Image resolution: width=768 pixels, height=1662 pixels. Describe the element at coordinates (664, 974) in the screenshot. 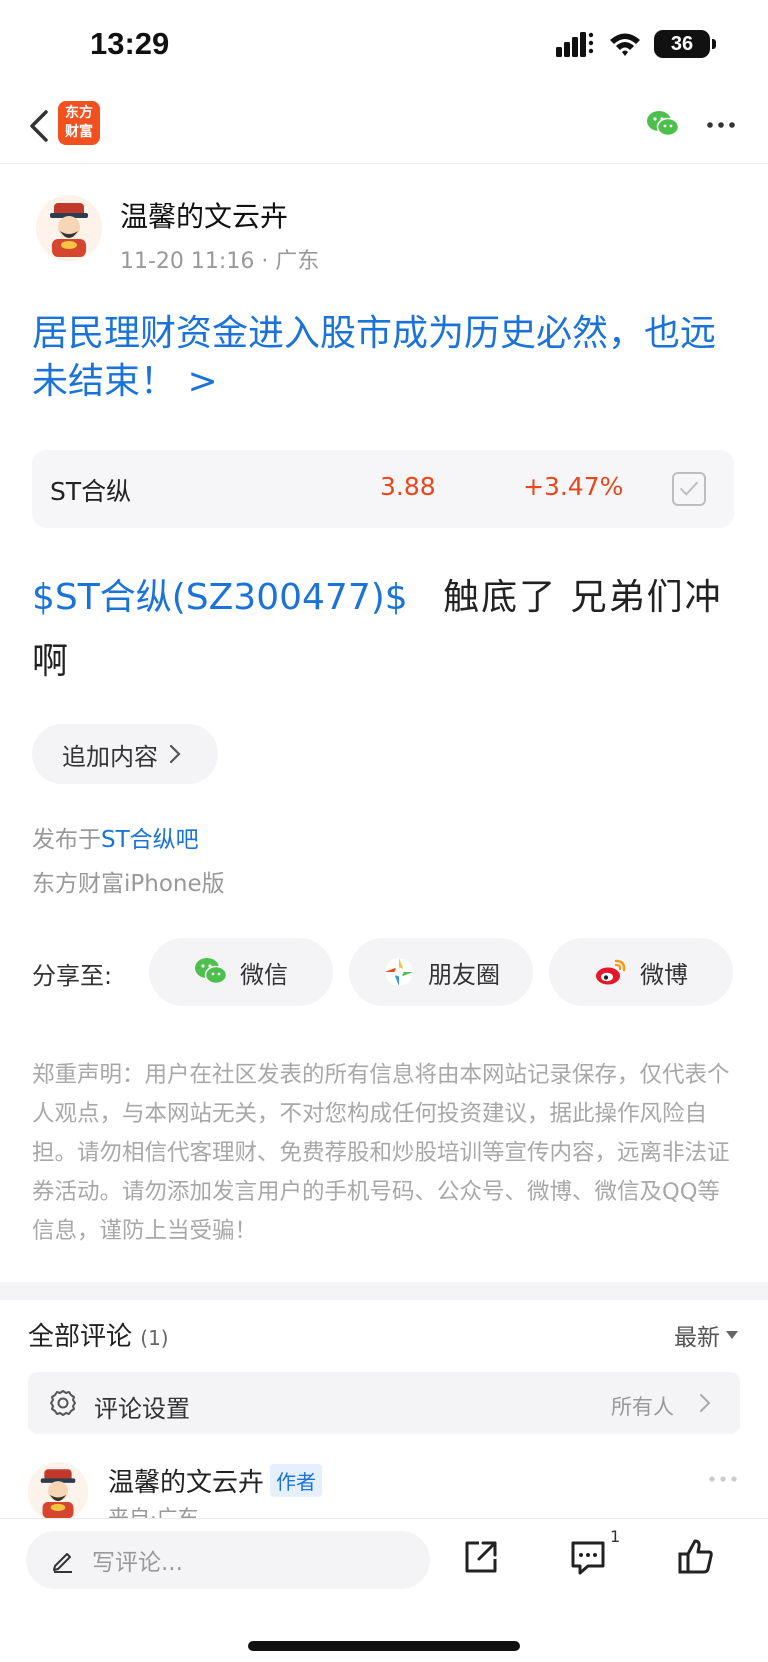

I see `share-weibo-label: 微博` at that location.